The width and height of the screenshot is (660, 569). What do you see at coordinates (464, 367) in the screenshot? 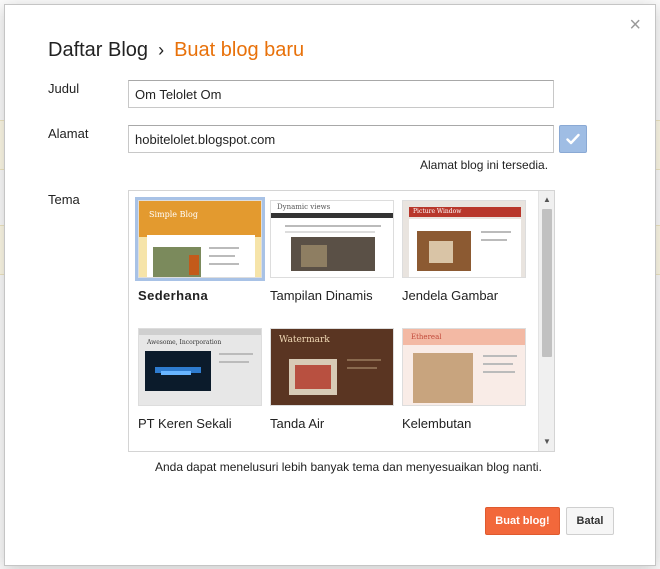
I see `theme-thumbnail: Ethereal` at bounding box center [464, 367].